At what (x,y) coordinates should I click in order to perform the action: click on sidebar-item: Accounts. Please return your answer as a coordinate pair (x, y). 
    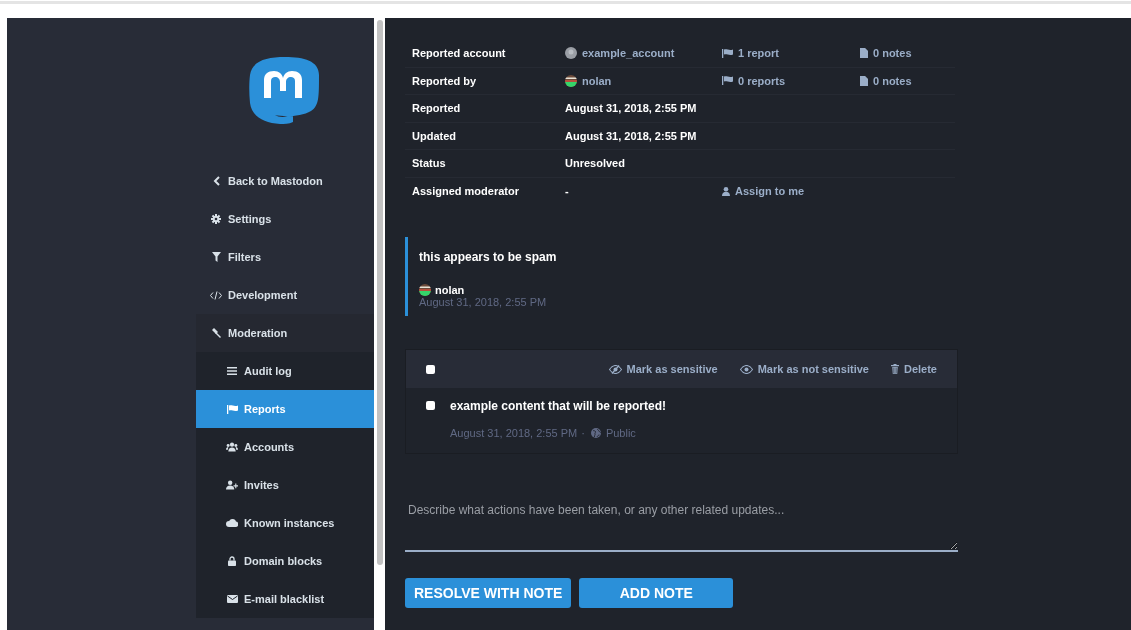
    Looking at the image, I should click on (285, 447).